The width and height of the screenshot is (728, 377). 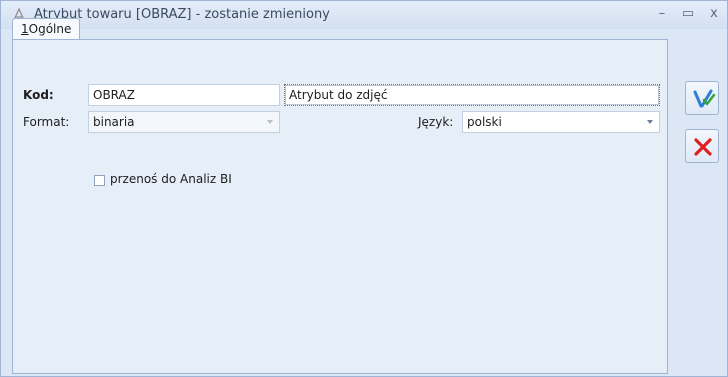 I want to click on tab-ogolne: 1Ogólne, so click(x=46, y=29).